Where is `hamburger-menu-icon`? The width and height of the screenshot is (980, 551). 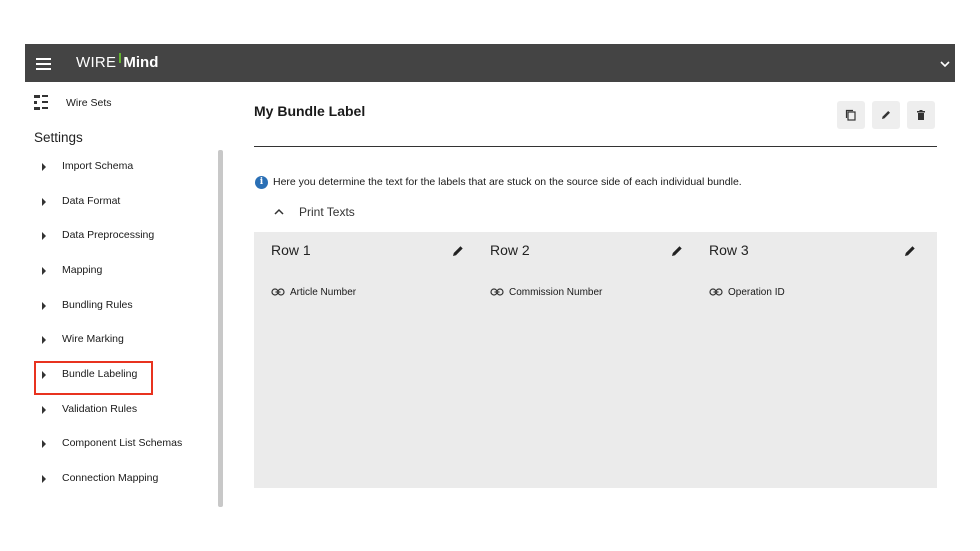 hamburger-menu-icon is located at coordinates (44, 63).